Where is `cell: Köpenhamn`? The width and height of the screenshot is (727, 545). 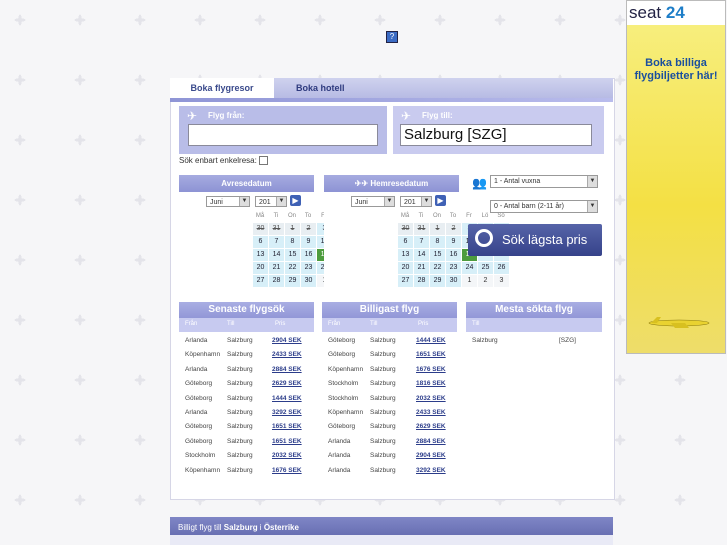 cell: Köpenhamn is located at coordinates (346, 412).